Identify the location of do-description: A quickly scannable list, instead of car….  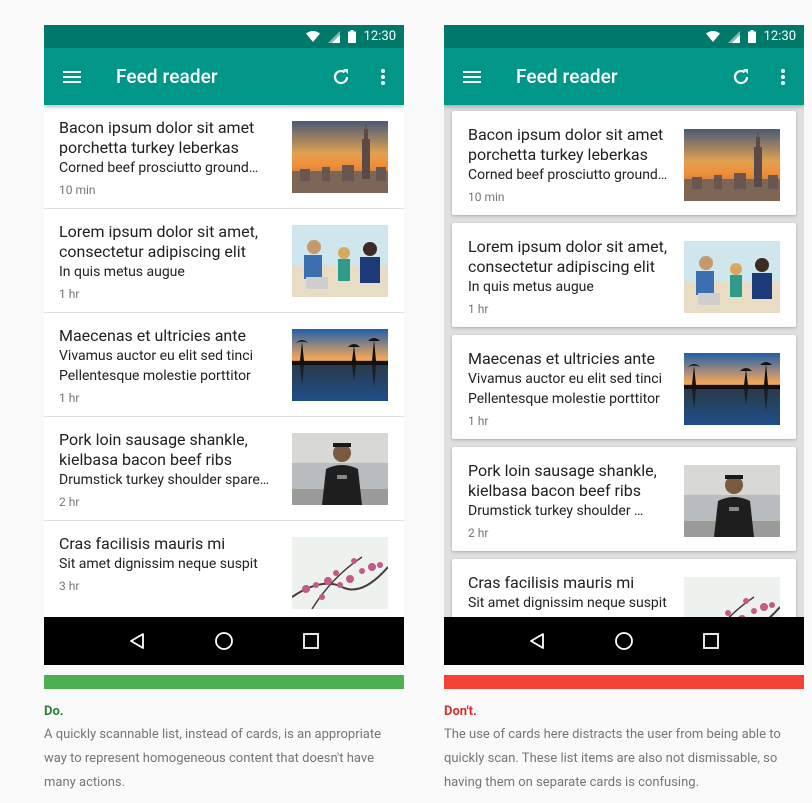
(212, 758).